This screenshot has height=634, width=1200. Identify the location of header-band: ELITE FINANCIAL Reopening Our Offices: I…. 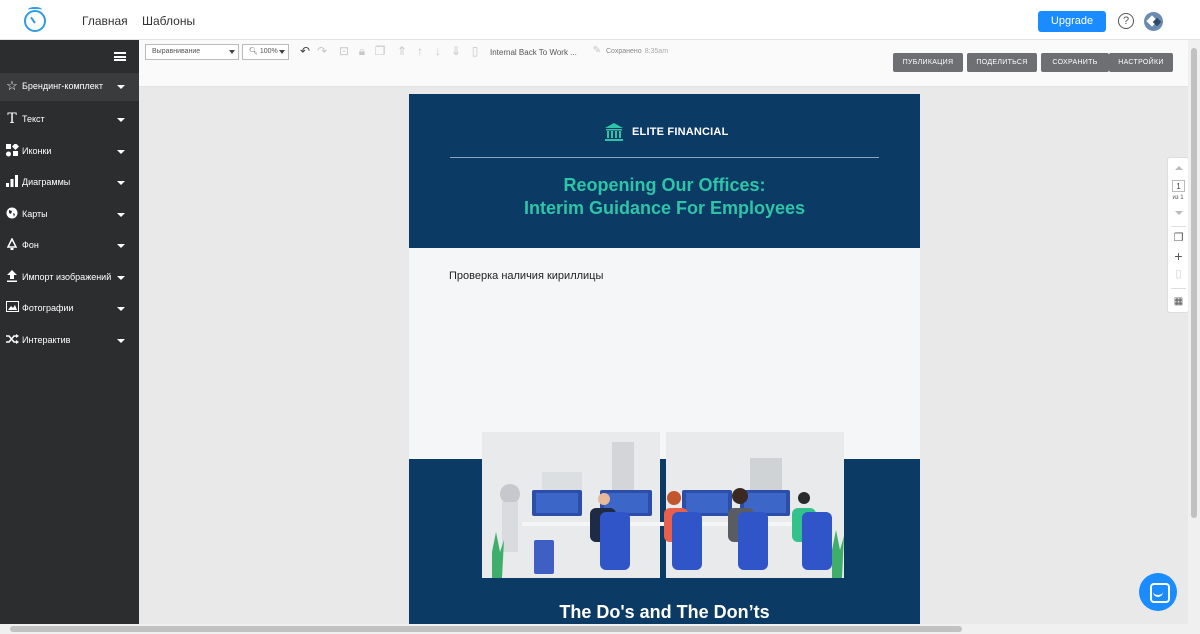
(664, 171).